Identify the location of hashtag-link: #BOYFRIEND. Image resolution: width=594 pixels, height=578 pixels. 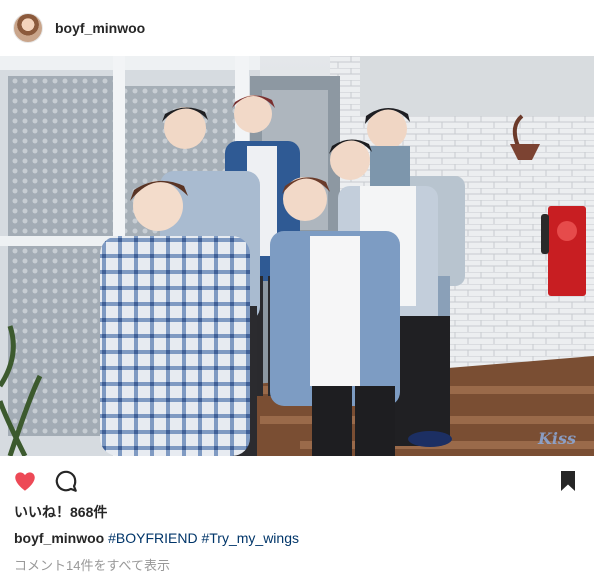
(152, 538).